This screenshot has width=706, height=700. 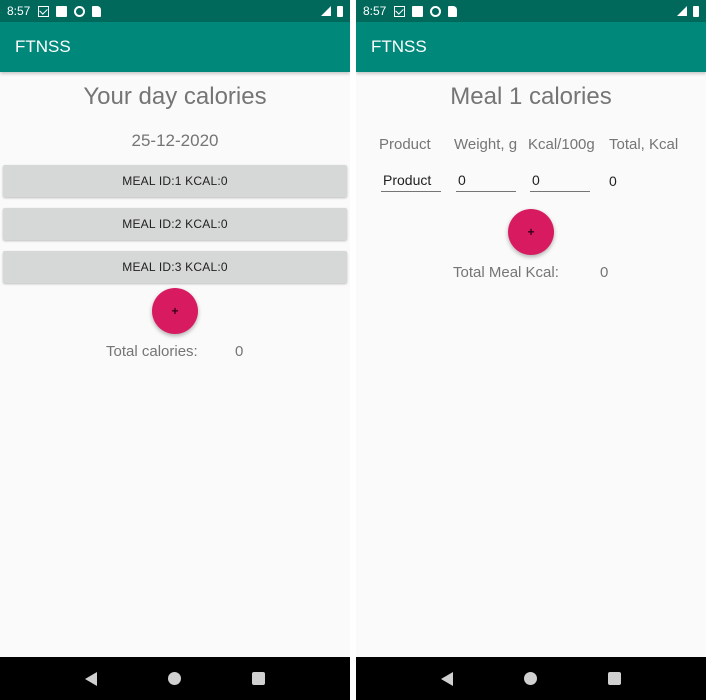 I want to click on product-input: Product, so click(x=411, y=181).